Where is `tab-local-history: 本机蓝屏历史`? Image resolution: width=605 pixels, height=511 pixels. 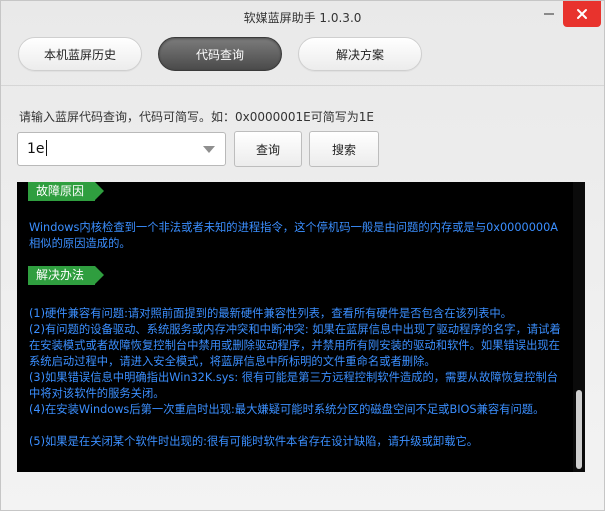 tab-local-history: 本机蓝屏历史 is located at coordinates (80, 54).